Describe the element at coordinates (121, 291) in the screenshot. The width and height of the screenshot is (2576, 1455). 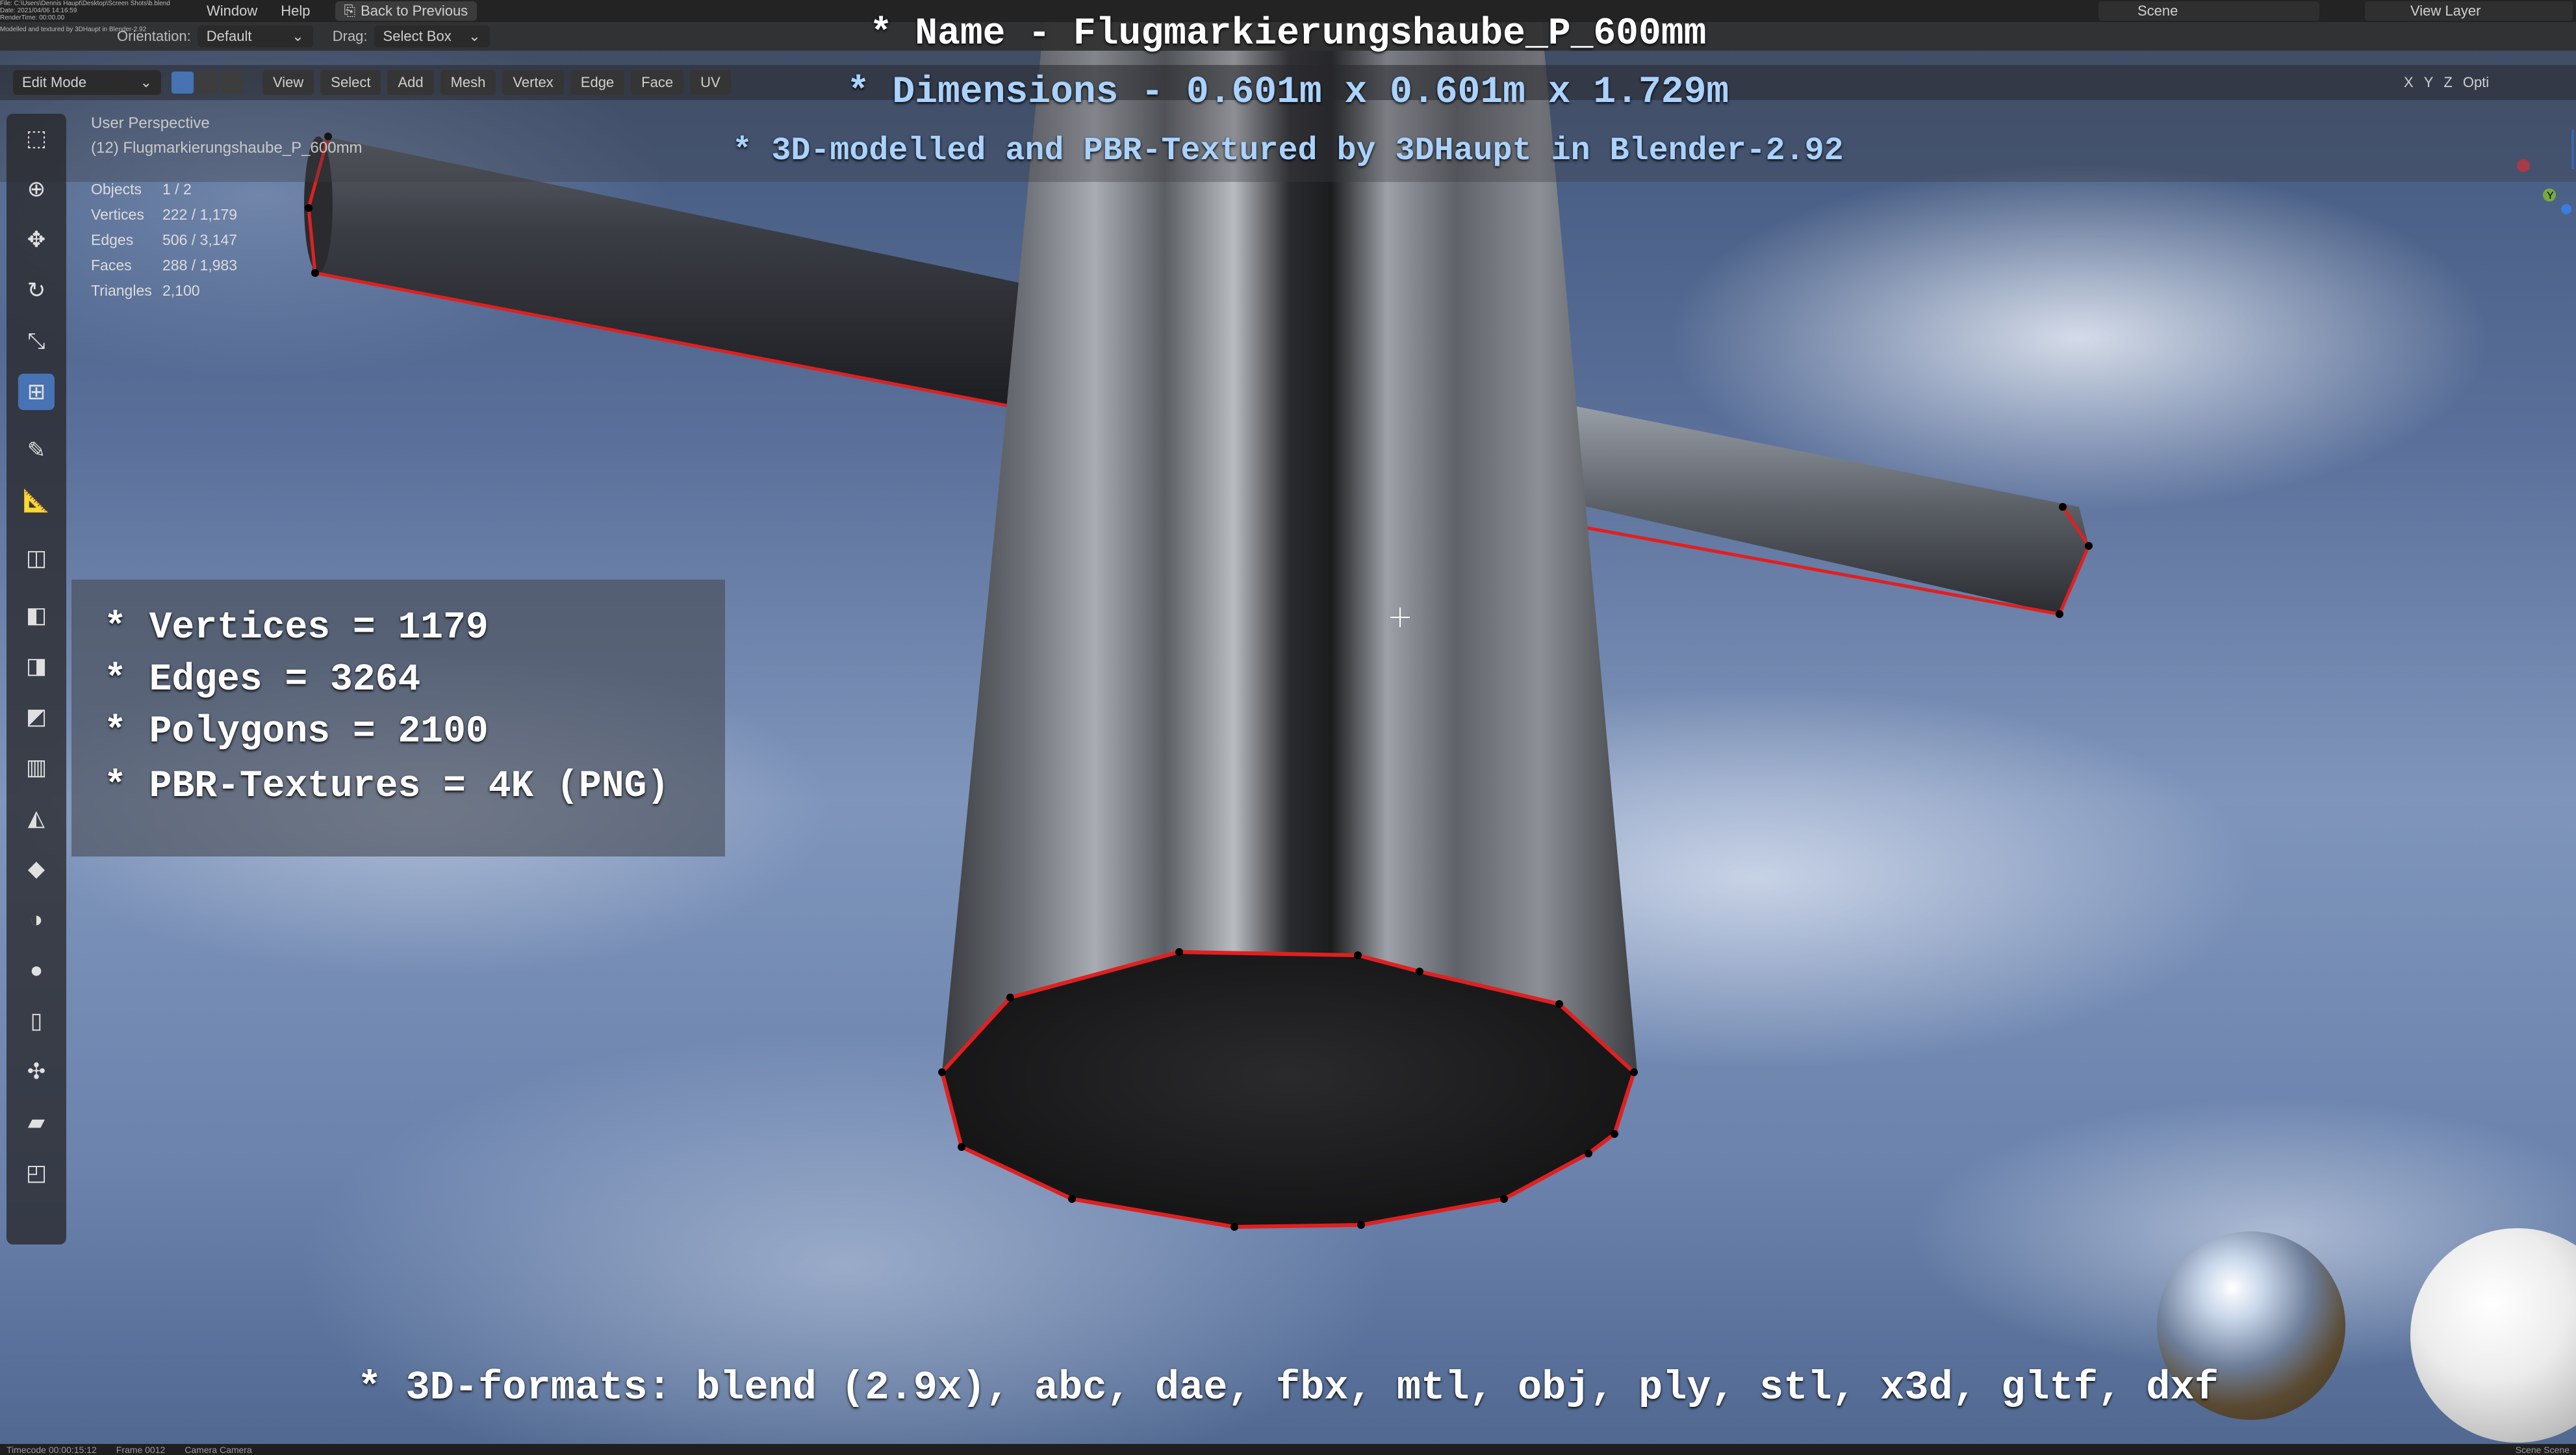
I see `stat-label: Triangles` at that location.